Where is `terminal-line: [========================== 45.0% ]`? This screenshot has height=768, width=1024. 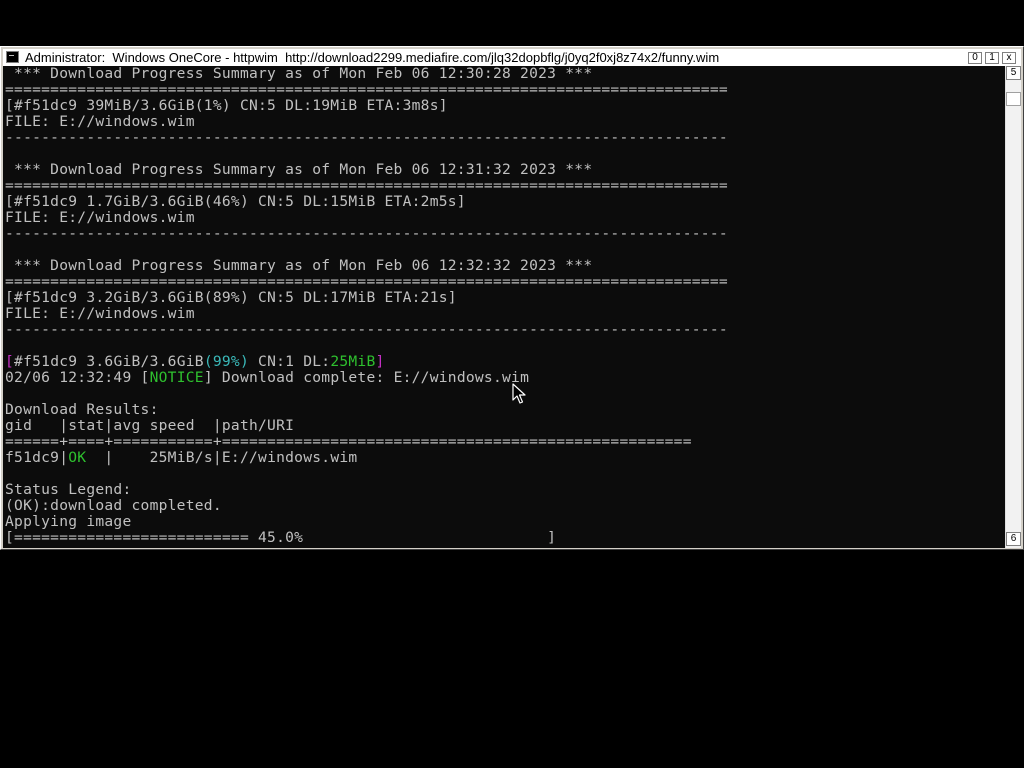 terminal-line: [========================== 45.0% ] is located at coordinates (366, 538).